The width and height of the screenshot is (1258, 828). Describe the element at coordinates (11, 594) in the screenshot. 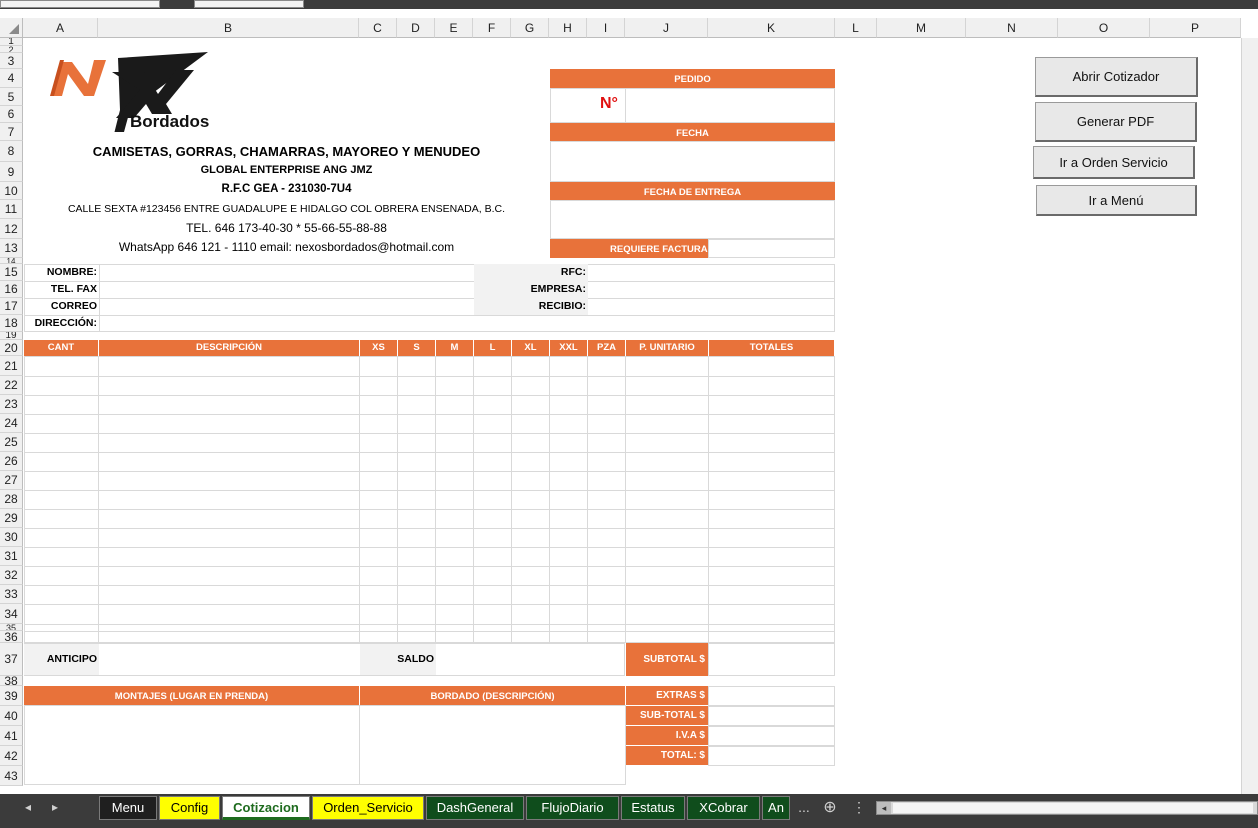

I see `row-header: 33` at that location.